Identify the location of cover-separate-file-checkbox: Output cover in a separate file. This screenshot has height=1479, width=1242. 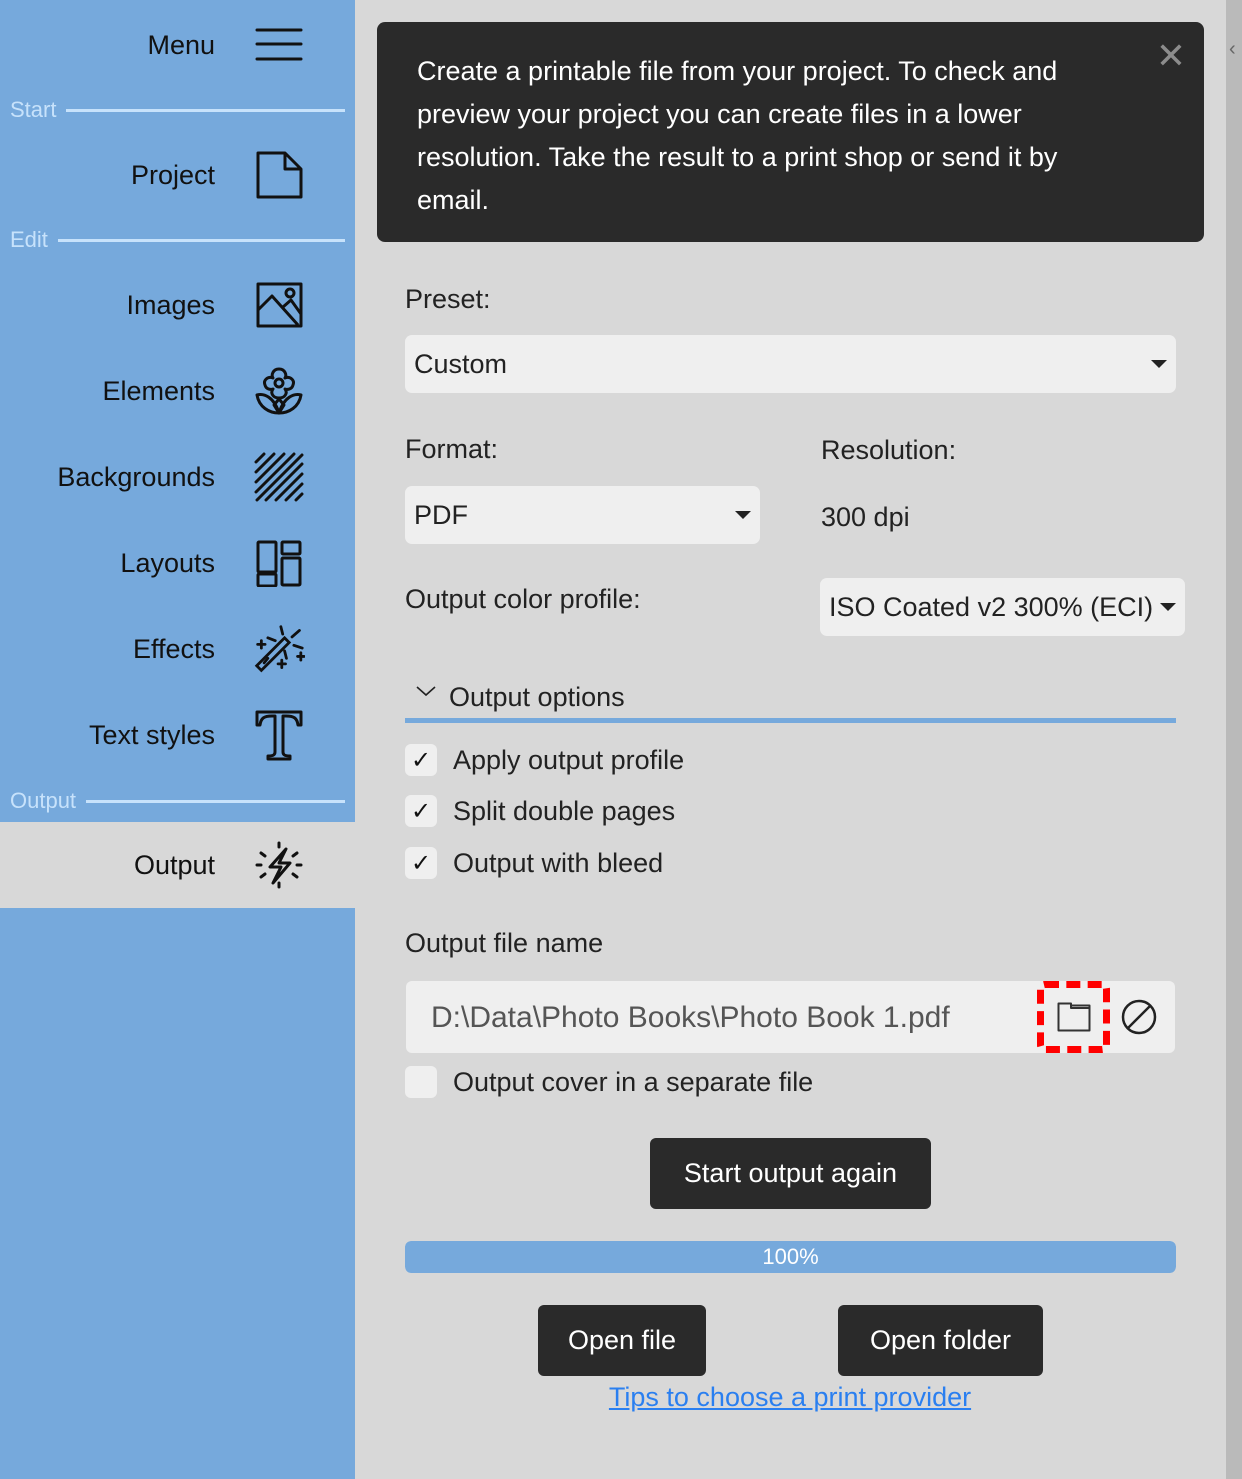
(609, 1082).